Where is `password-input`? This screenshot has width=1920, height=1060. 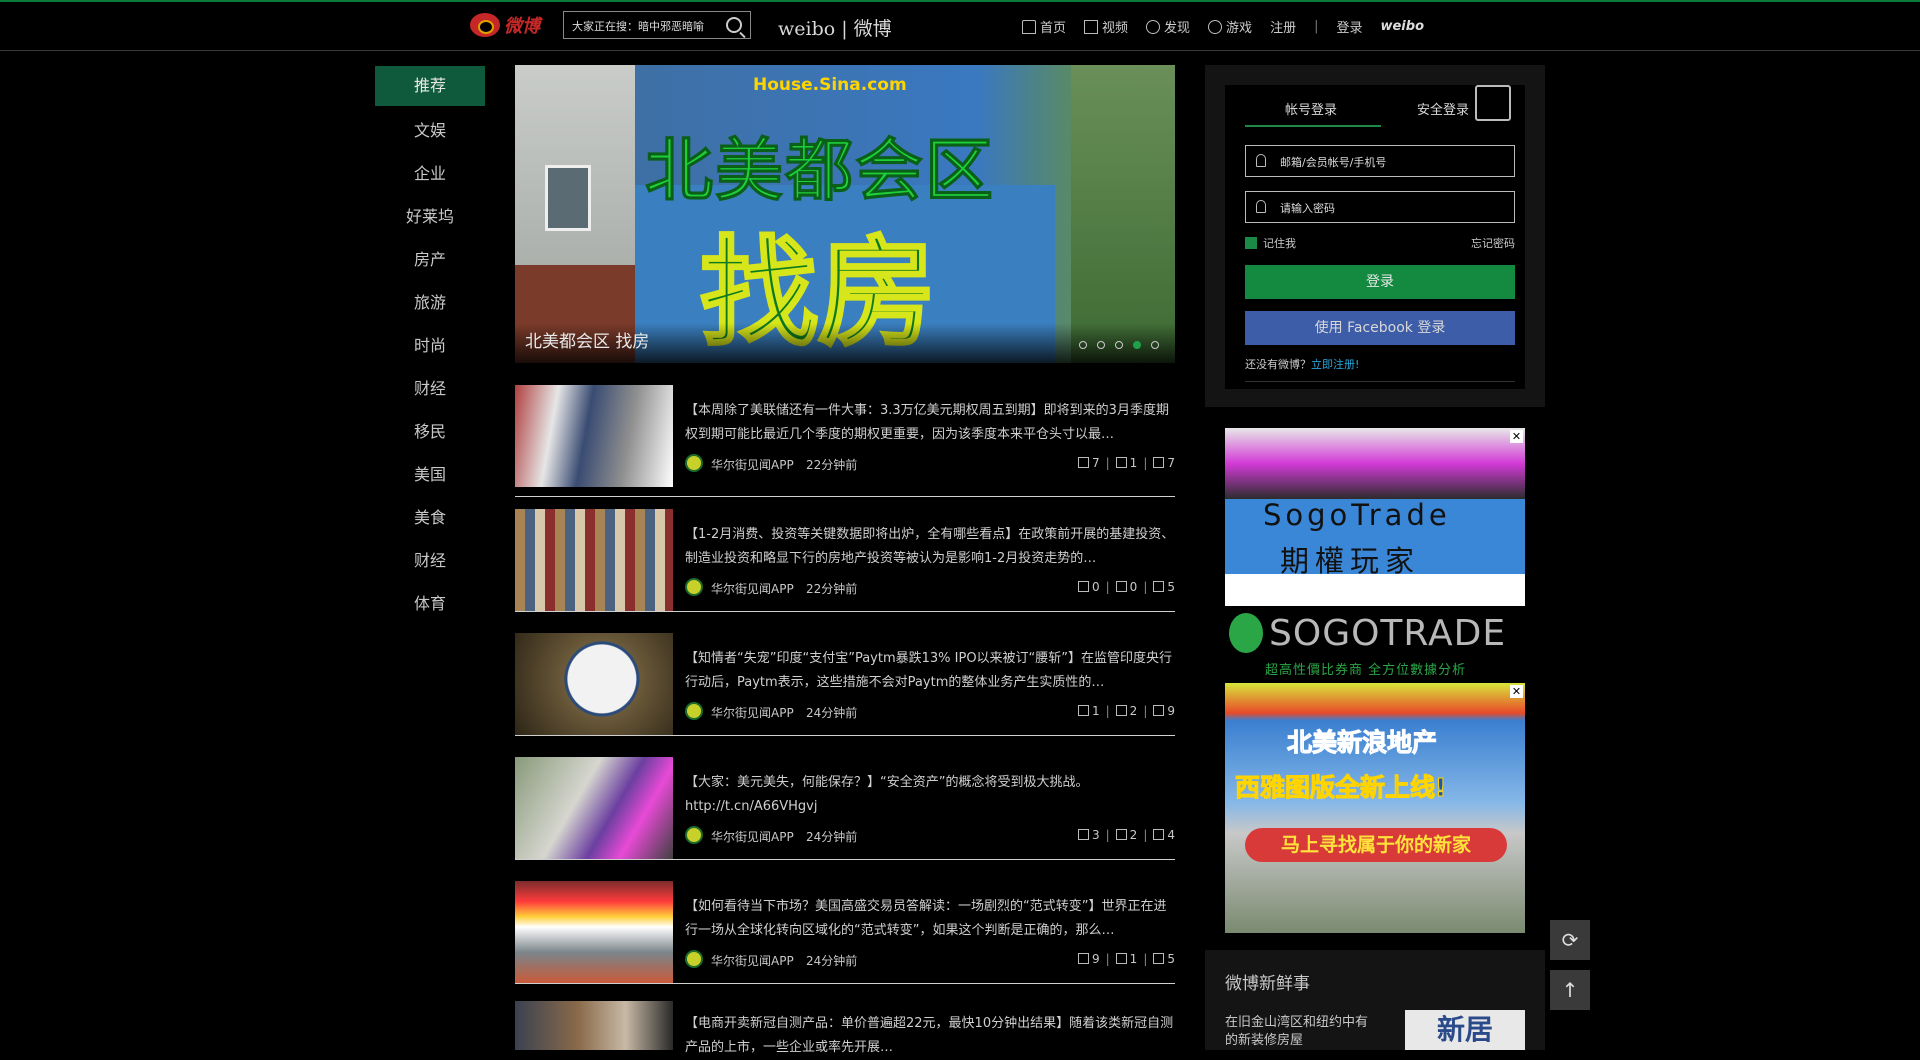
password-input is located at coordinates (1395, 208).